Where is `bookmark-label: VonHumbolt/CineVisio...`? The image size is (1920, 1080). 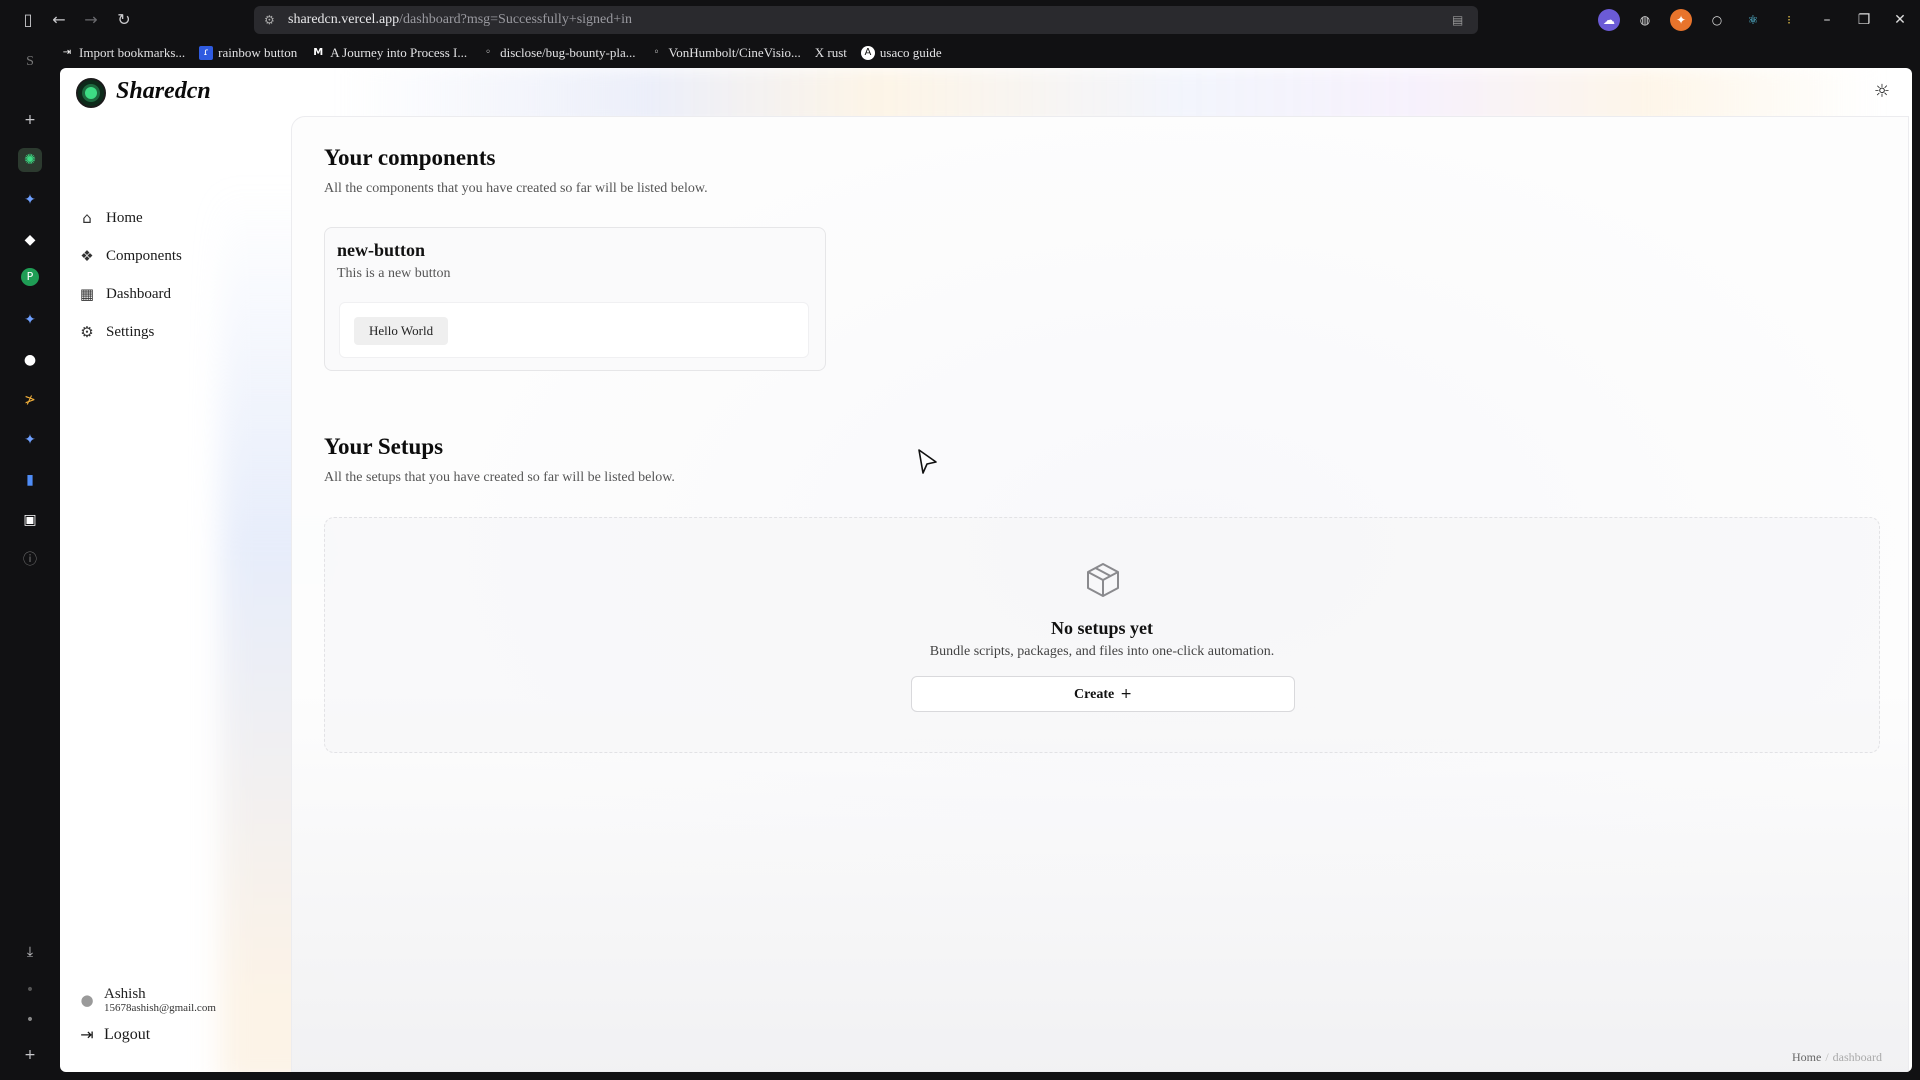 bookmark-label: VonHumbolt/CineVisio... is located at coordinates (734, 52).